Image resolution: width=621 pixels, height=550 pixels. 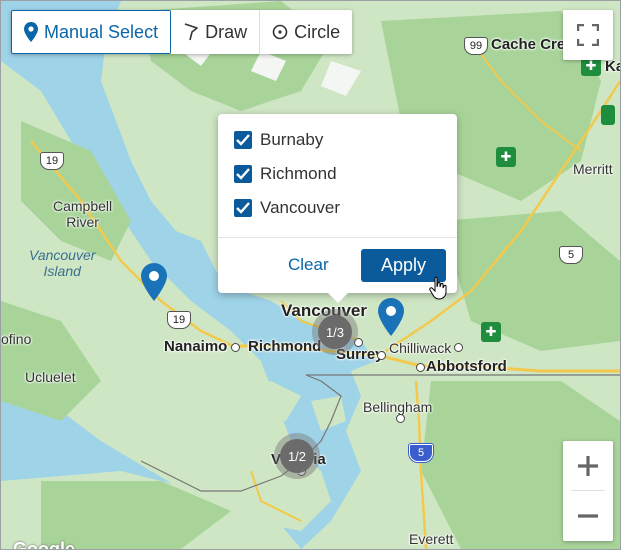 What do you see at coordinates (83, 214) in the screenshot?
I see `place-campbell-river: Campbell River` at bounding box center [83, 214].